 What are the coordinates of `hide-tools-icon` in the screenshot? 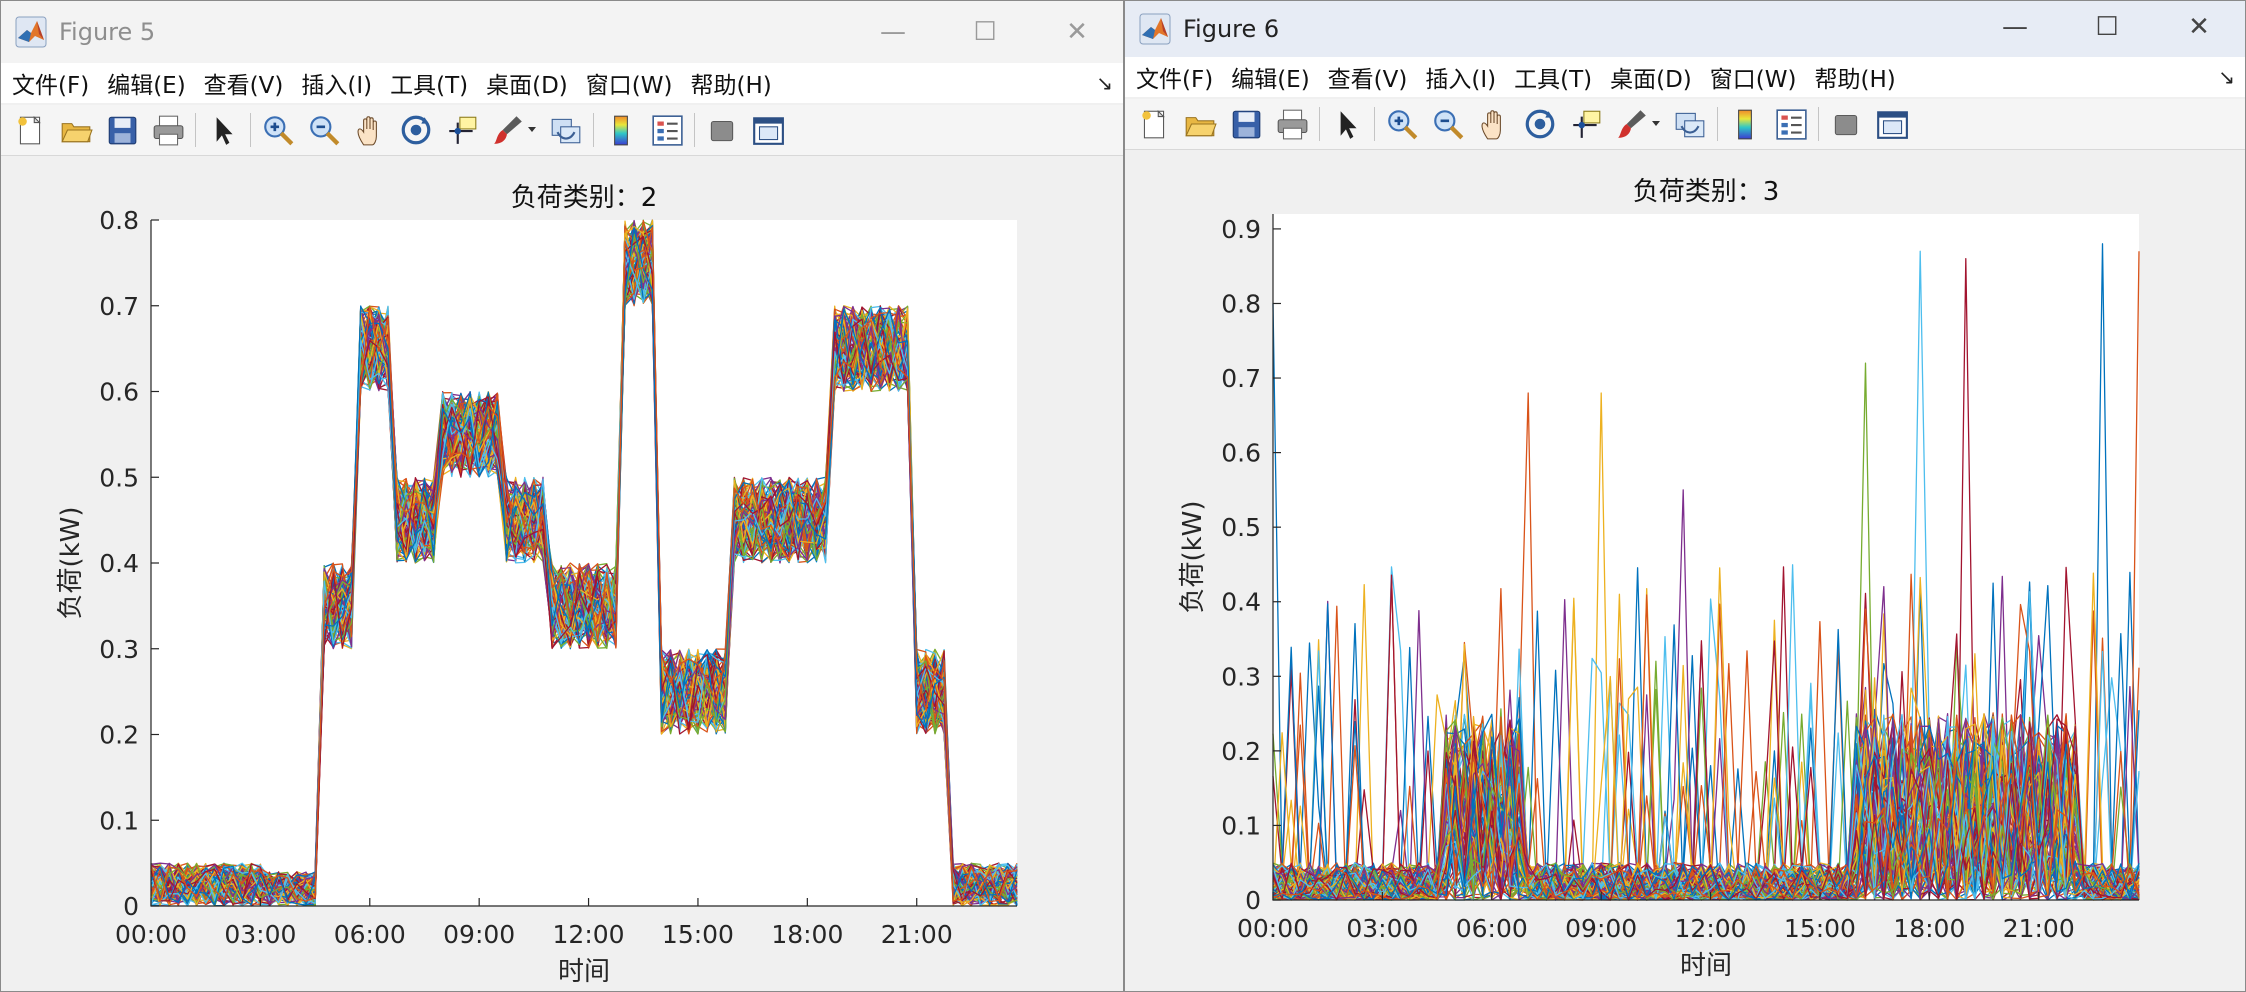 It's located at (722, 131).